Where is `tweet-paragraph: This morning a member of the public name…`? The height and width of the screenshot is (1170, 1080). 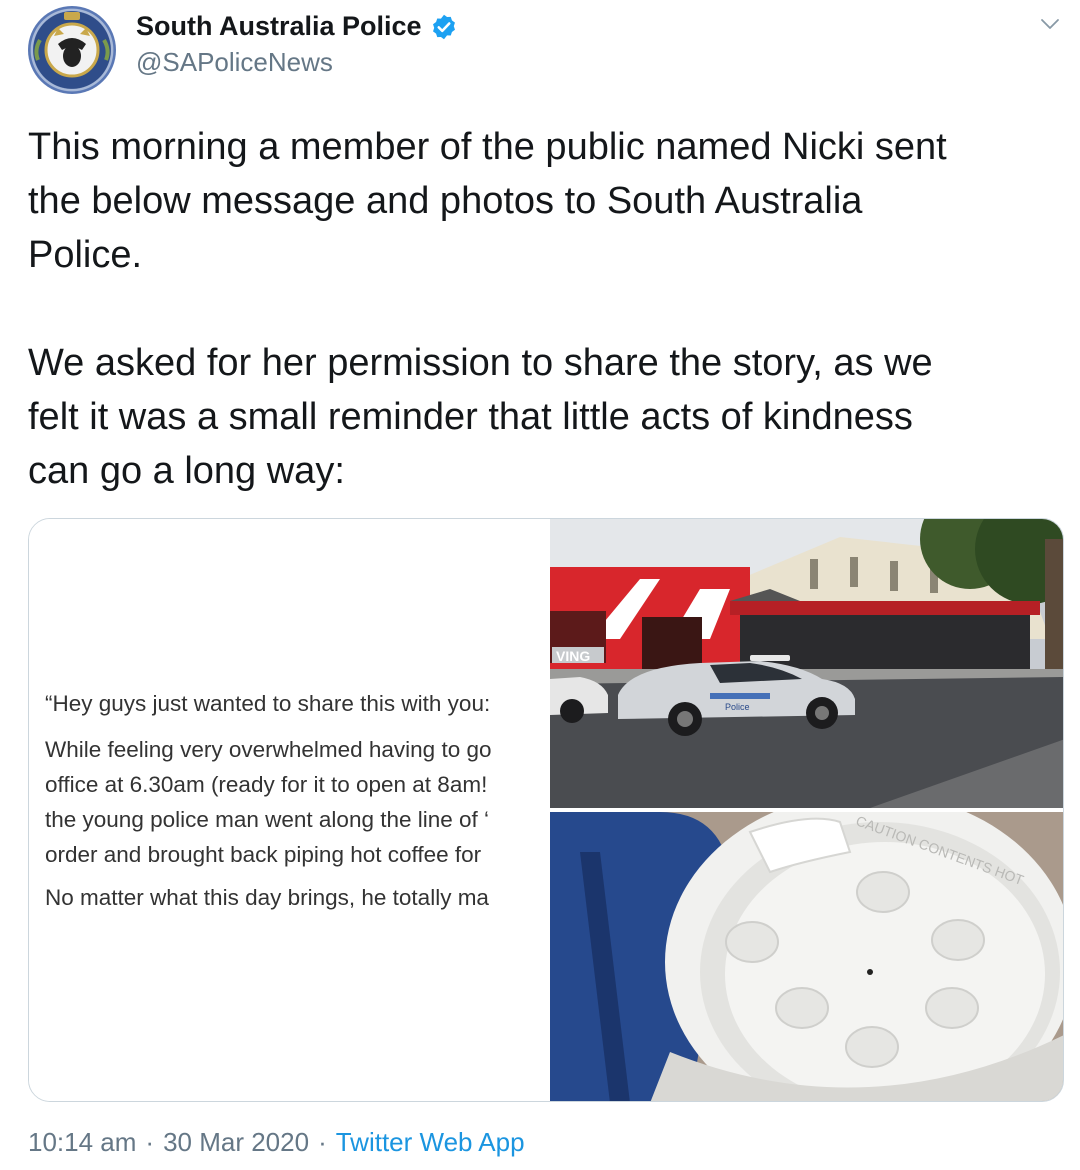
tweet-paragraph: This morning a member of the public name… is located at coordinates (487, 201).